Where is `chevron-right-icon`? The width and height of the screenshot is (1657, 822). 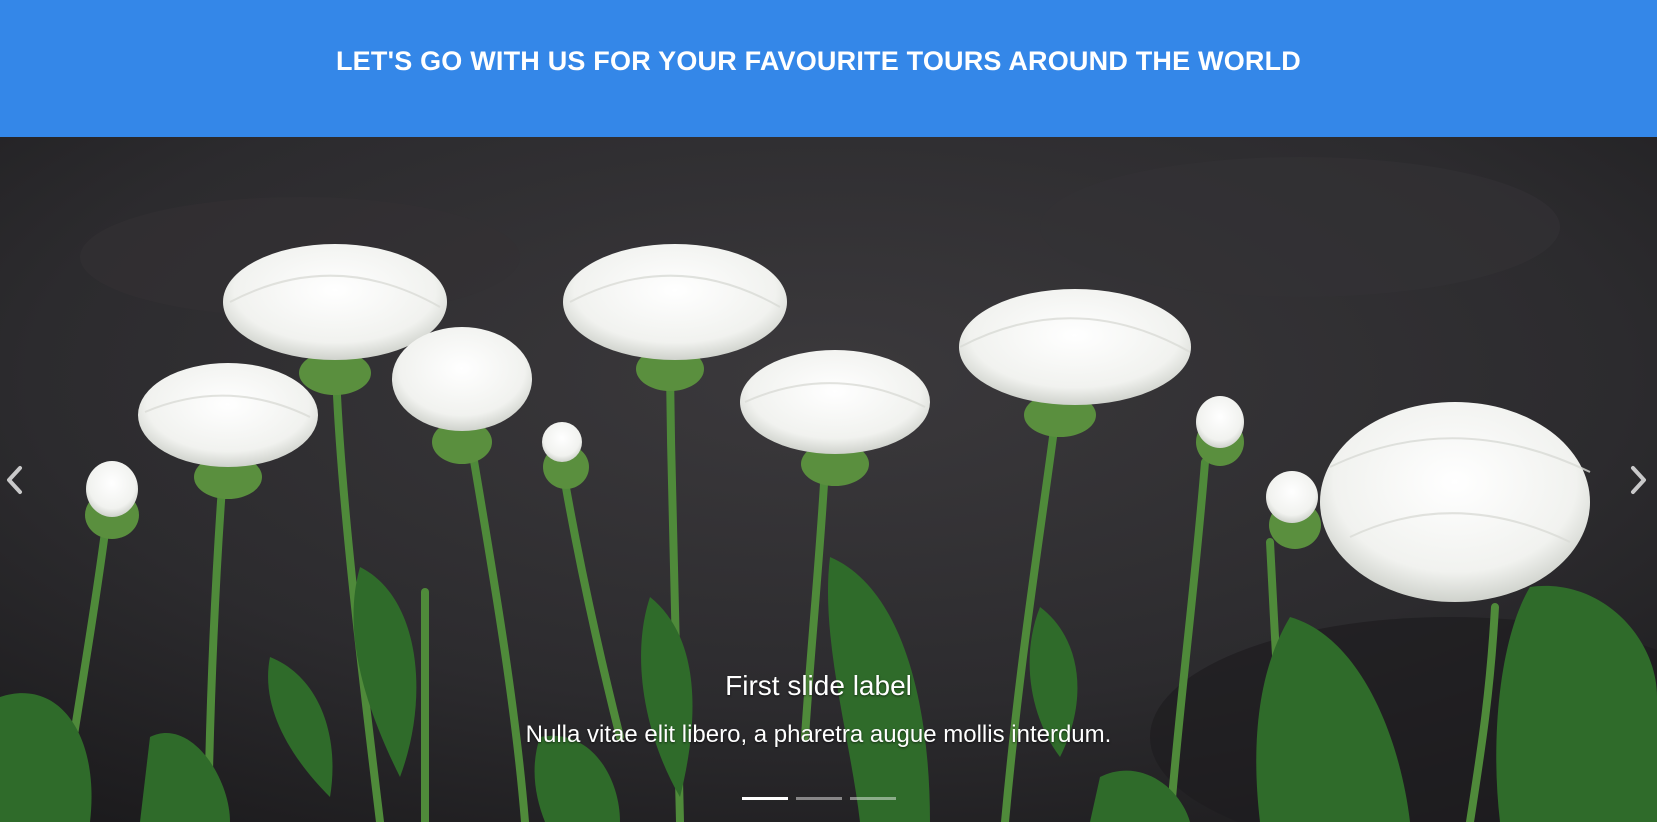 chevron-right-icon is located at coordinates (1638, 479).